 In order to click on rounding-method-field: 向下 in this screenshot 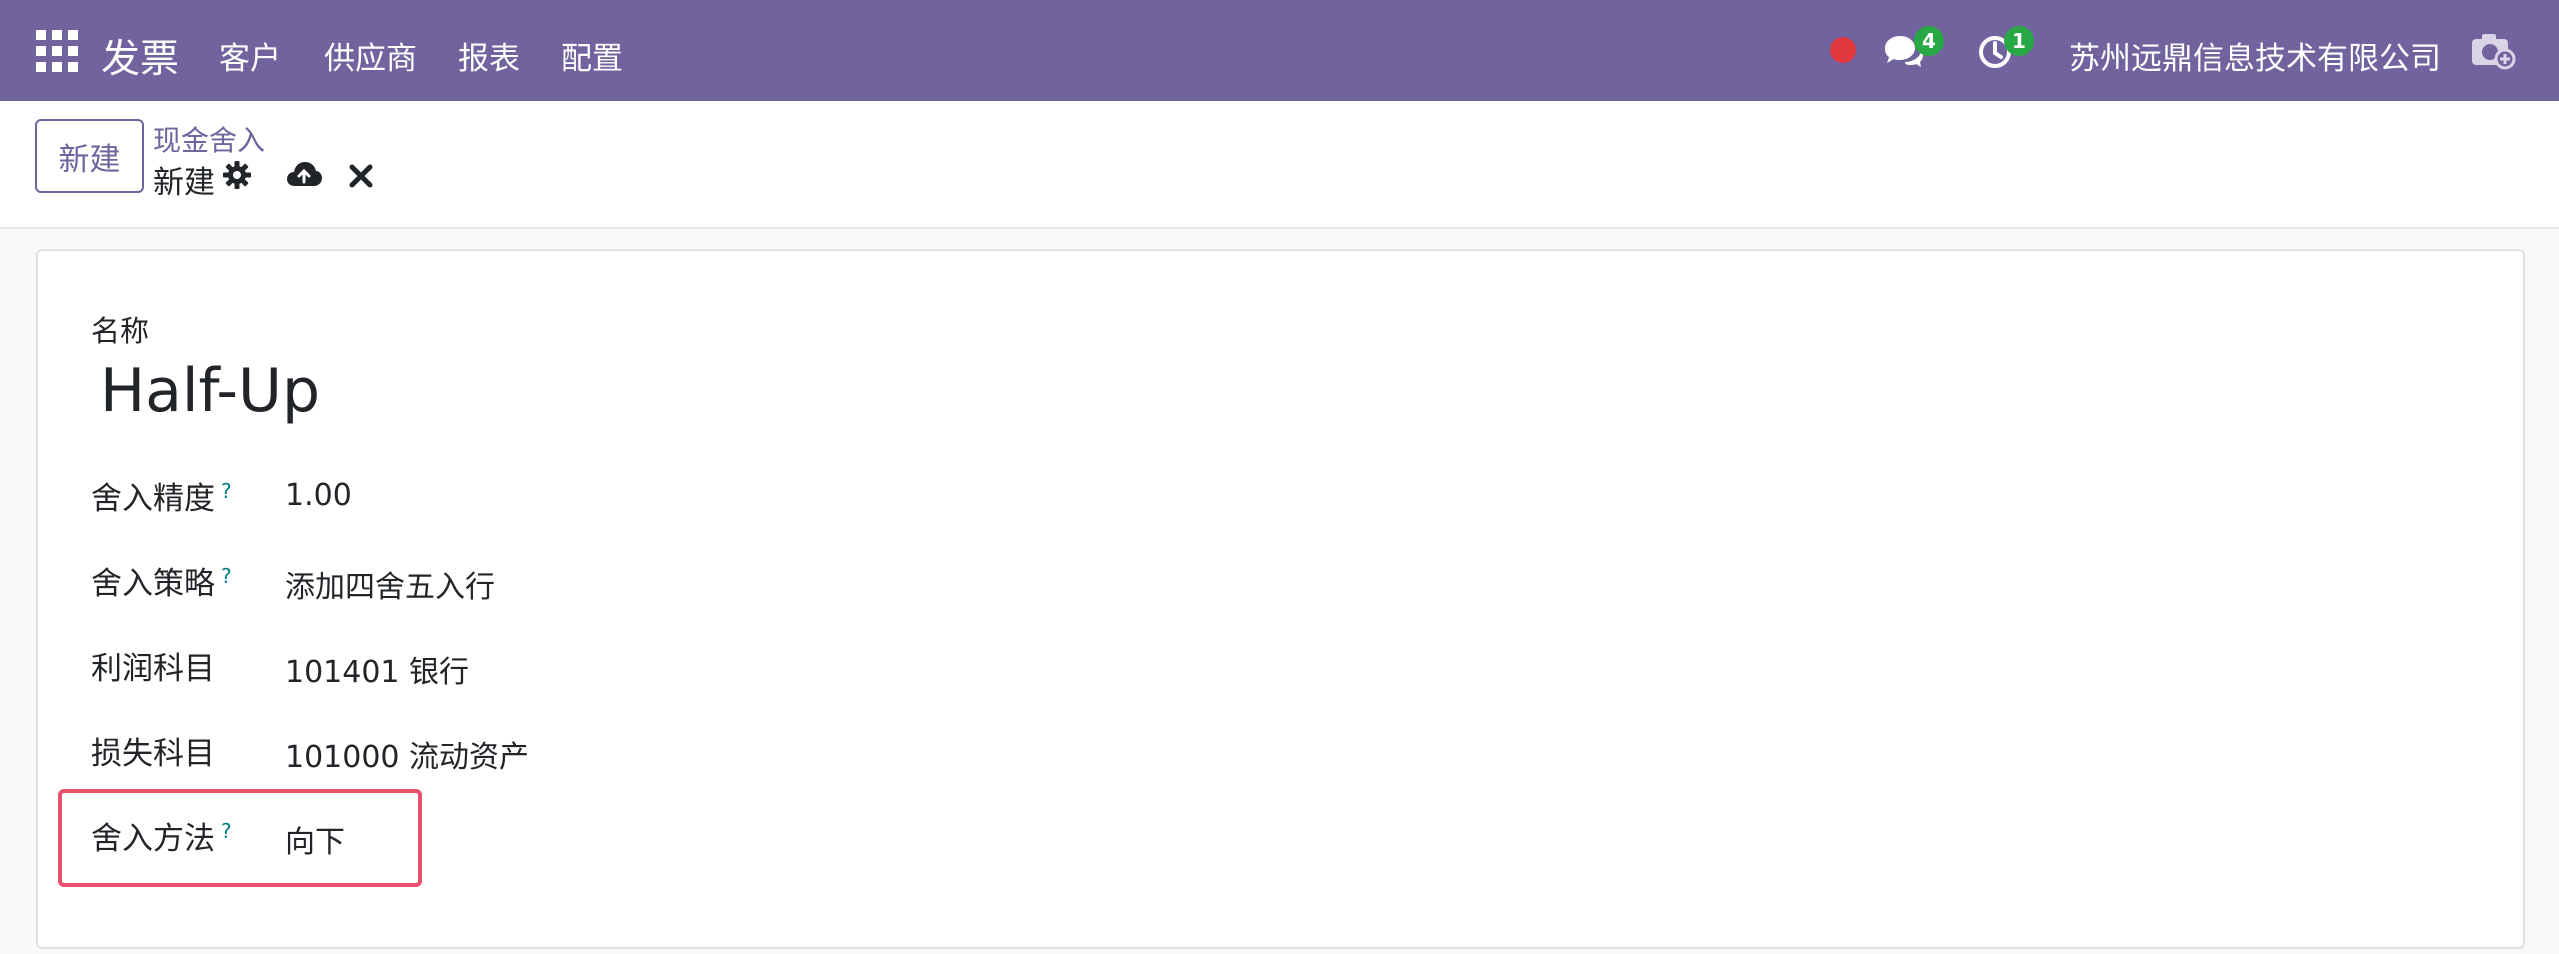, I will do `click(315, 839)`.